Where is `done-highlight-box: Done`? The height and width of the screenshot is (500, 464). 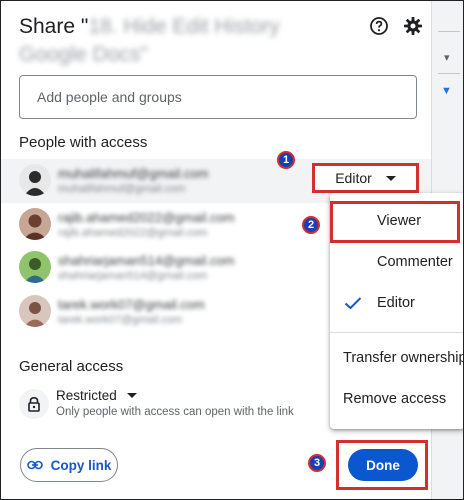
done-highlight-box: Done is located at coordinates (382, 465).